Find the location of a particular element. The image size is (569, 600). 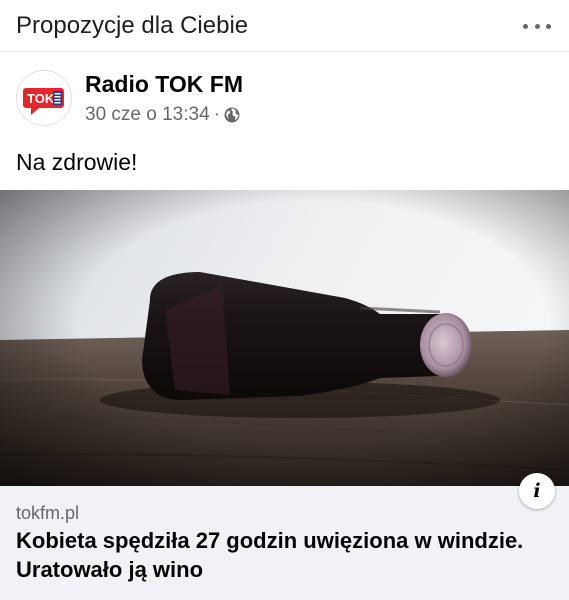

globe-icon is located at coordinates (232, 115).